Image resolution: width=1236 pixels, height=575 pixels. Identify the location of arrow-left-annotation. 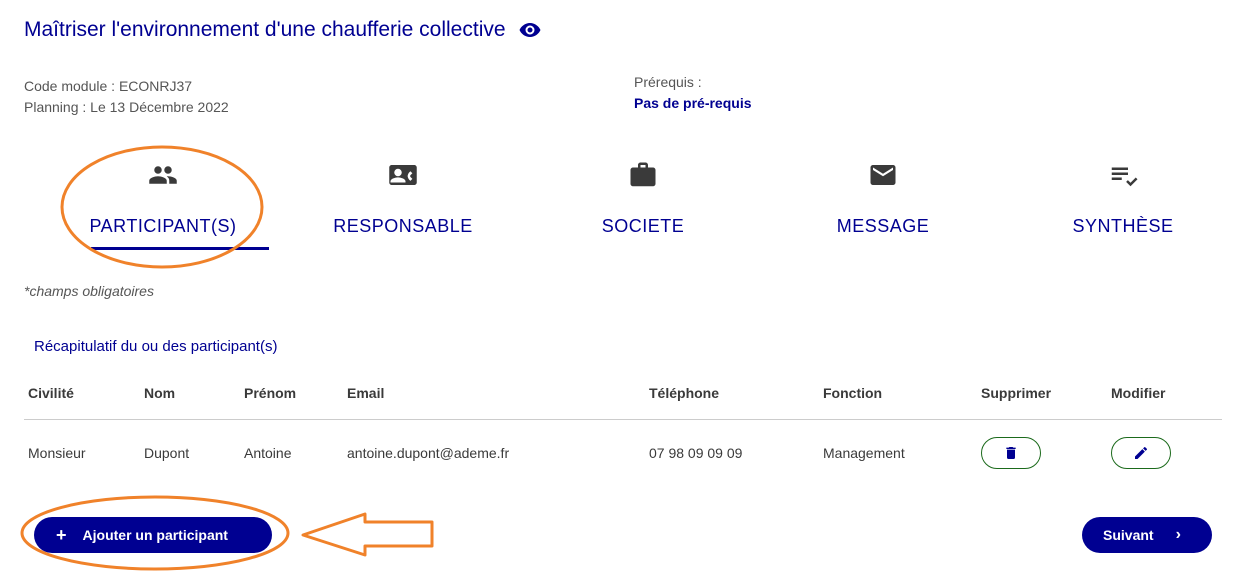
(367, 534).